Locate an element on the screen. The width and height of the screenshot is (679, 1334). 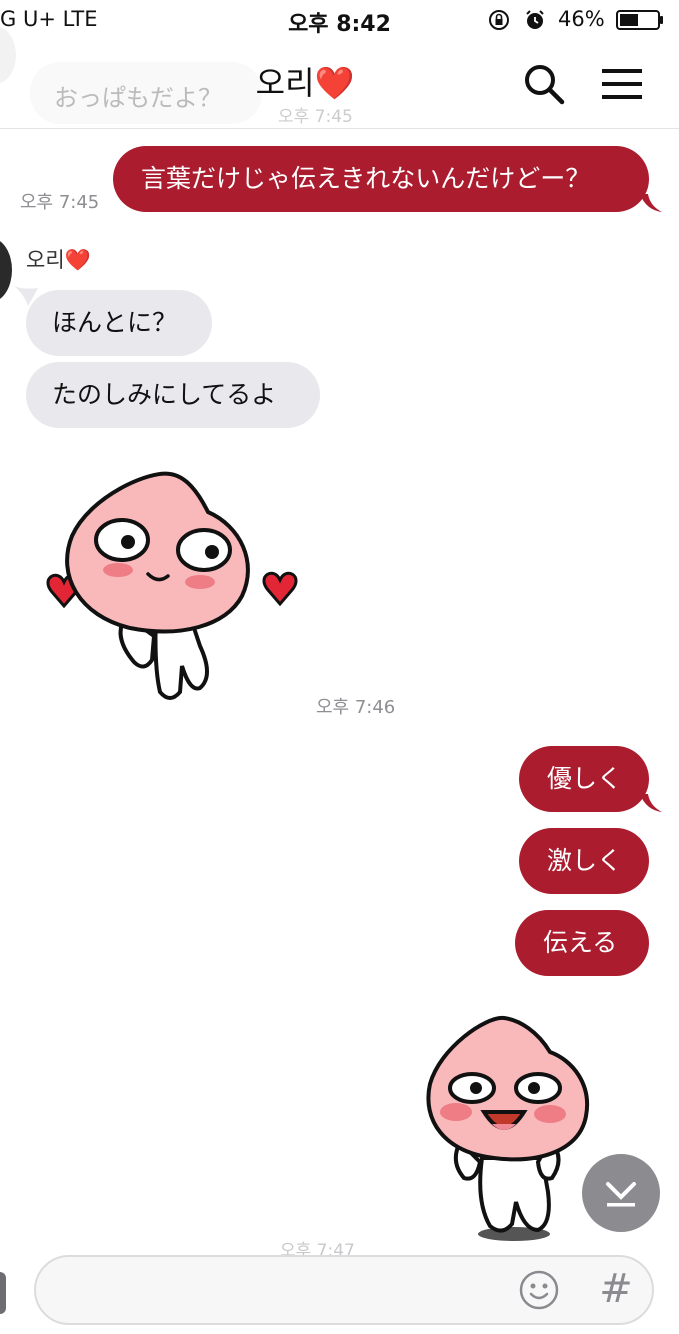
alarm-icon is located at coordinates (535, 19).